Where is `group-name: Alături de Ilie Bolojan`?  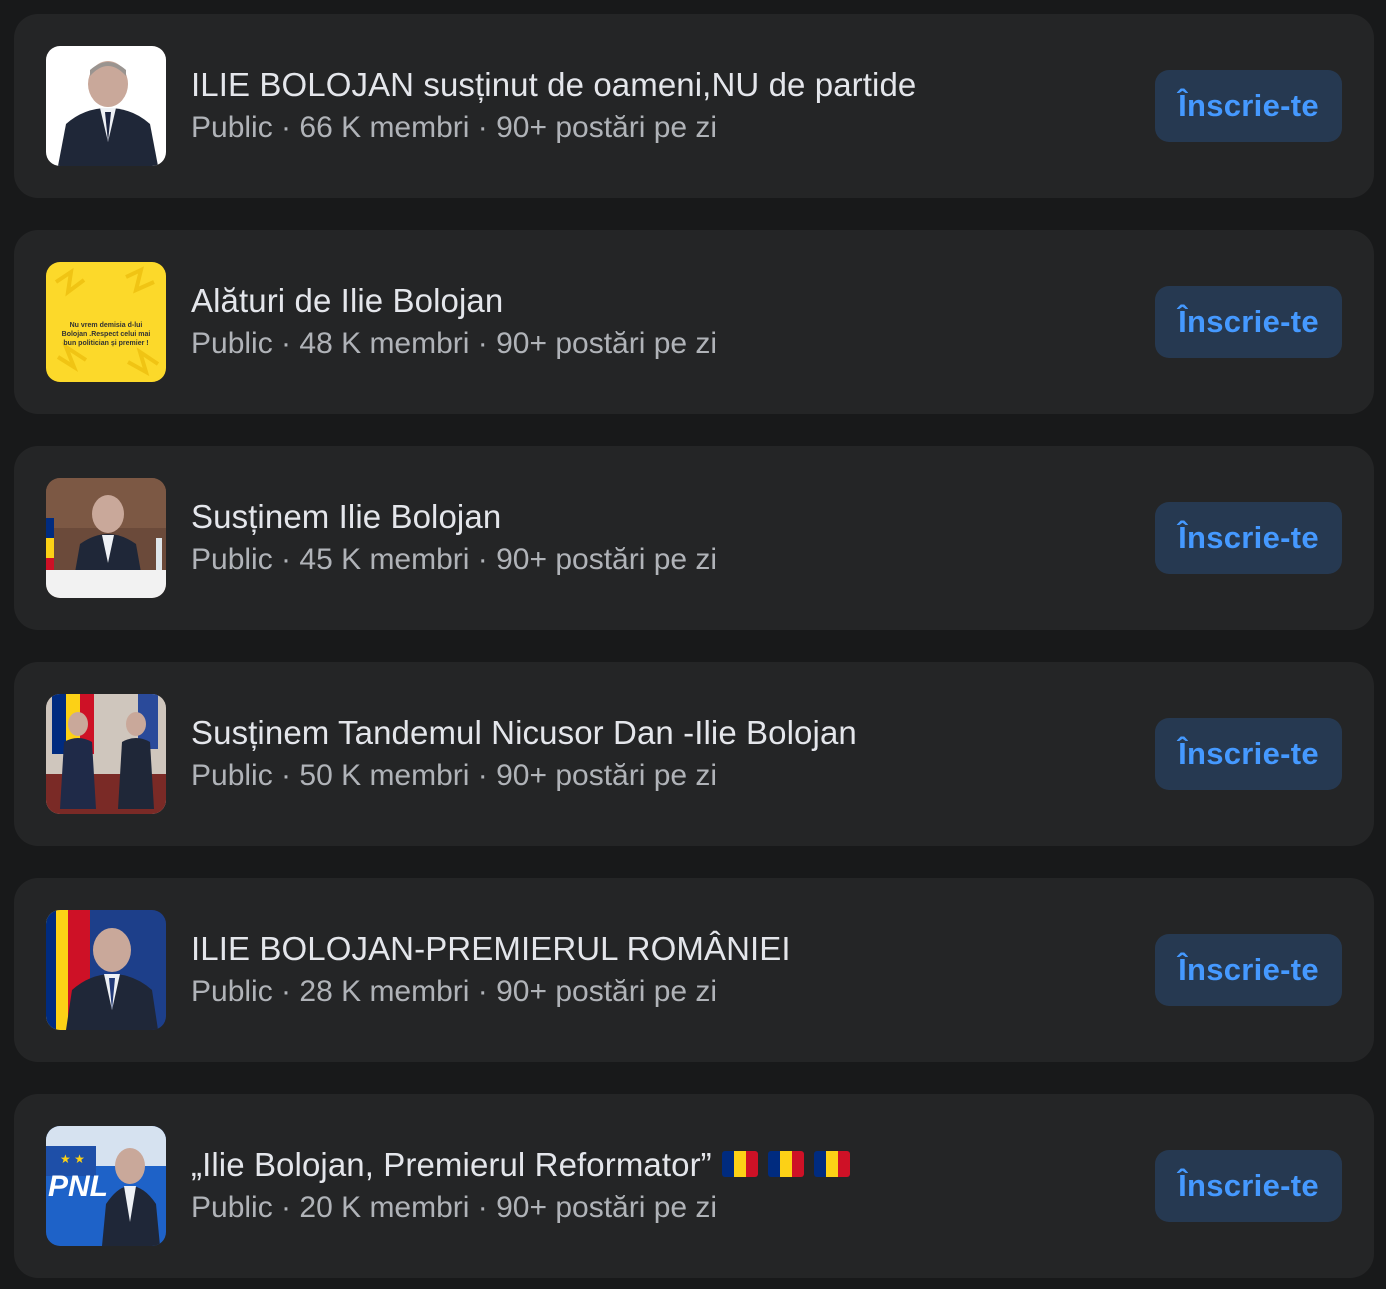 group-name: Alături de Ilie Bolojan is located at coordinates (652, 301).